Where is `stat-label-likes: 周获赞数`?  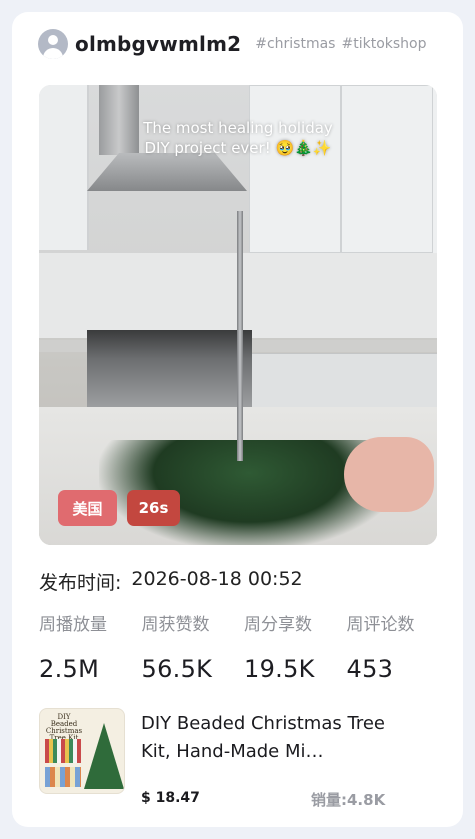
stat-label-likes: 周获赞数 is located at coordinates (175, 625).